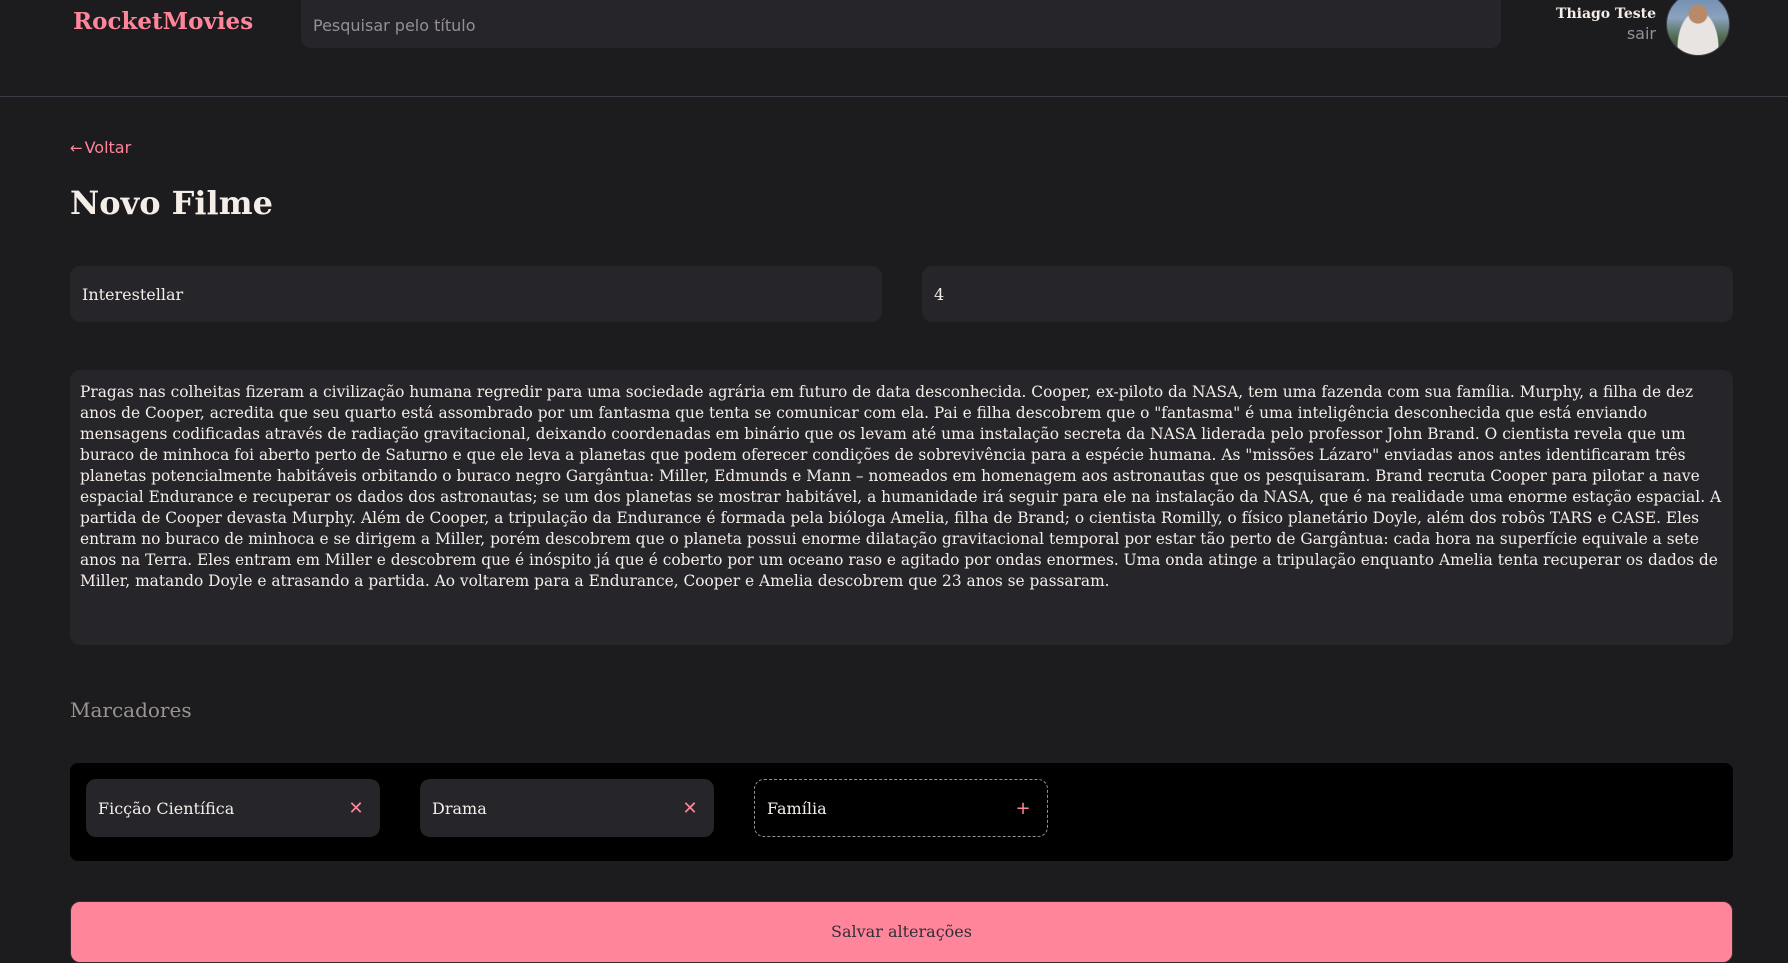 This screenshot has width=1788, height=963. I want to click on back-label: Voltar, so click(108, 147).